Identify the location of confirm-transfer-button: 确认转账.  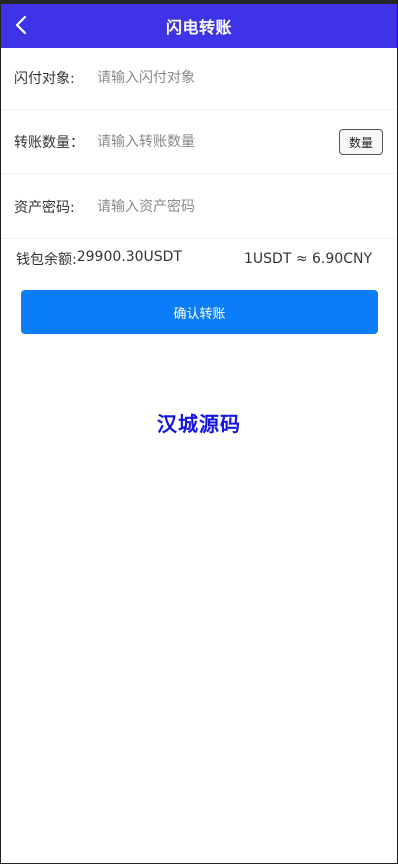
(199, 312).